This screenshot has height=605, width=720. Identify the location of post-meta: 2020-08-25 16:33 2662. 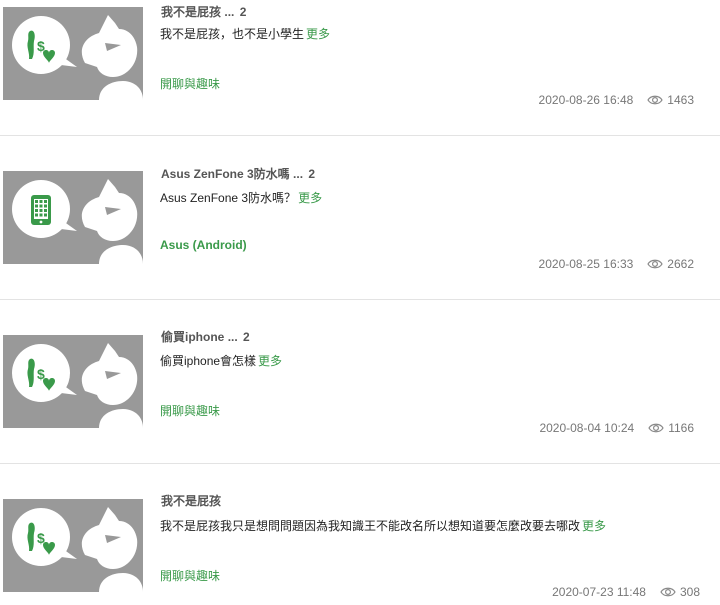
(616, 264).